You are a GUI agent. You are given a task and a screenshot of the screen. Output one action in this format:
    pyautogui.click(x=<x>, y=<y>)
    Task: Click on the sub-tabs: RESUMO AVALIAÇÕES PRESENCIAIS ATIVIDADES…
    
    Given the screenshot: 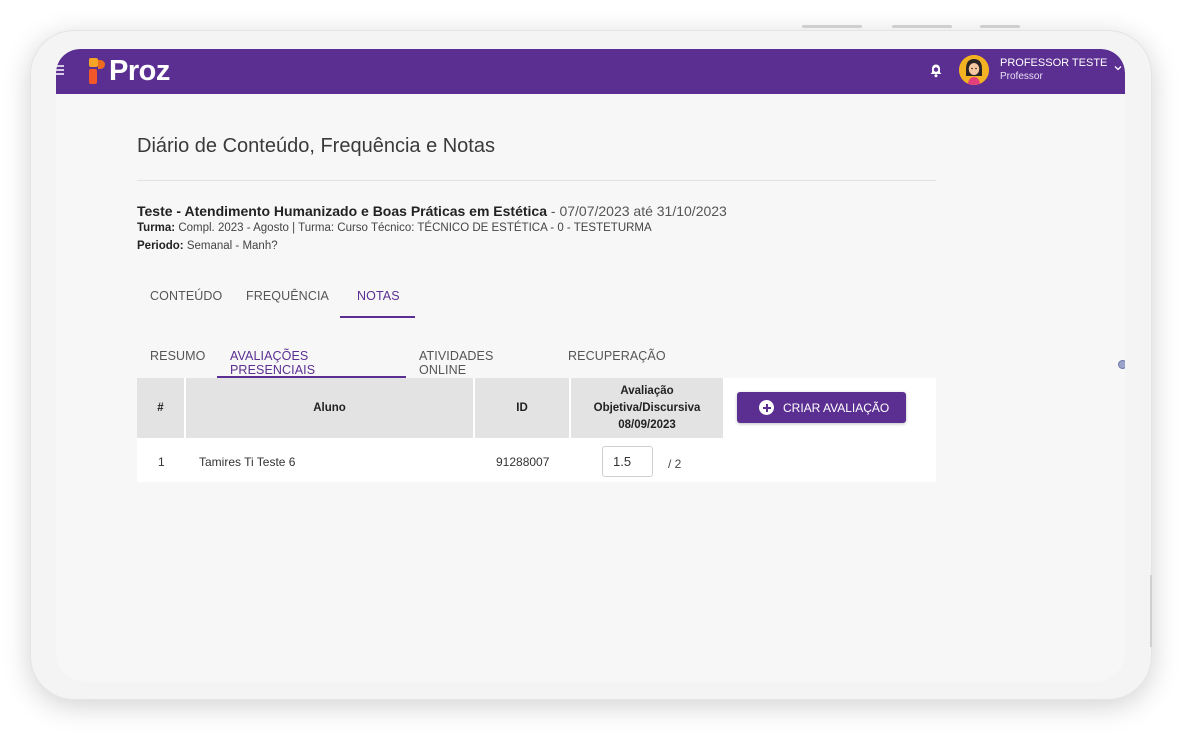 What is the action you would take?
    pyautogui.click(x=406, y=359)
    